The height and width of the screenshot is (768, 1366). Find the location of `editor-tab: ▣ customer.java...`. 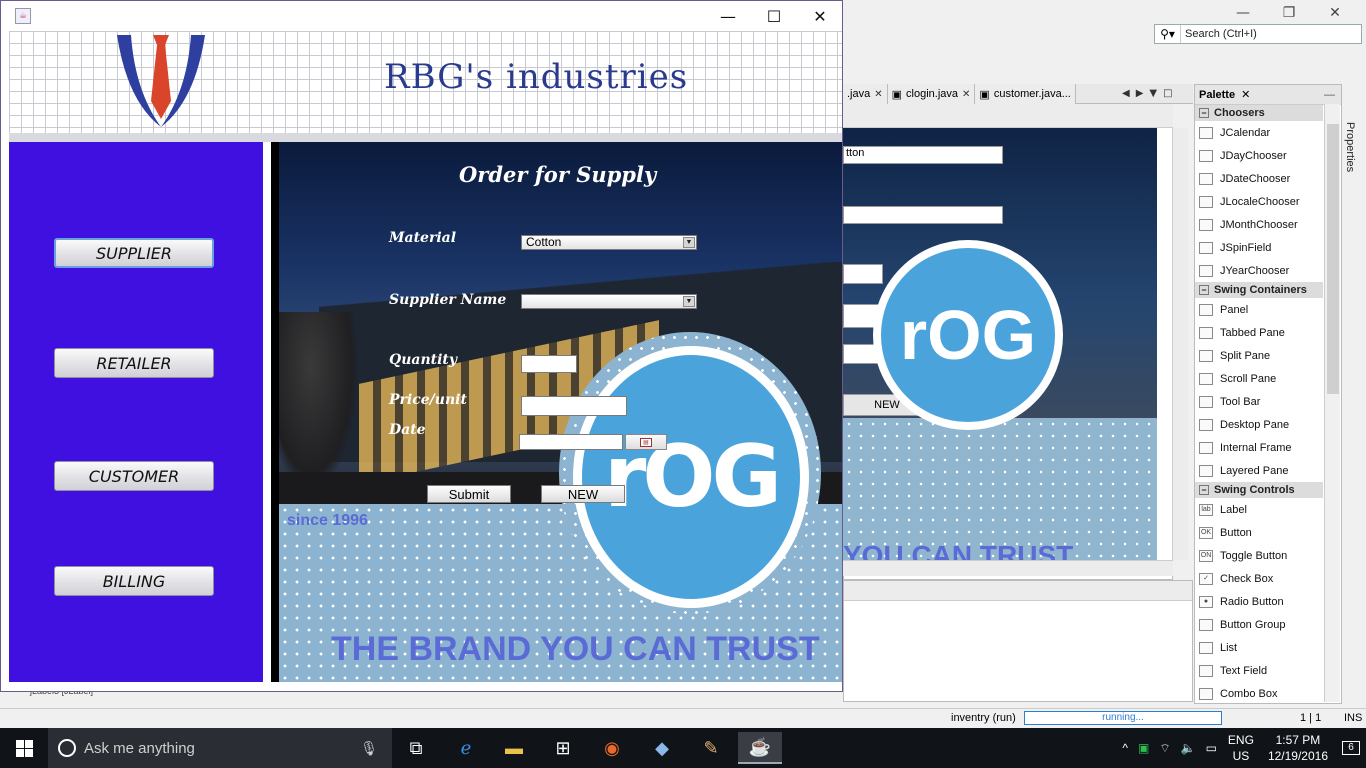

editor-tab: ▣ customer.java... is located at coordinates (1025, 94).